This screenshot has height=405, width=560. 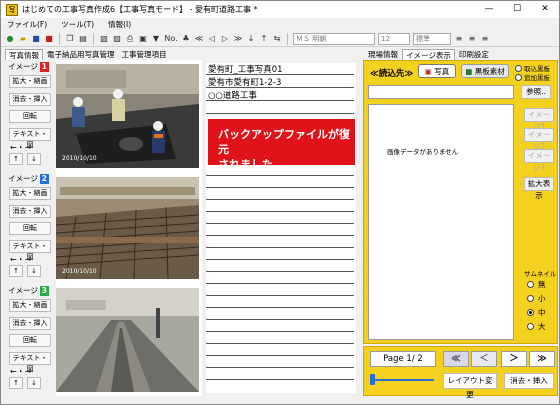 I want to click on down-button-2: ↓, so click(x=34, y=271).